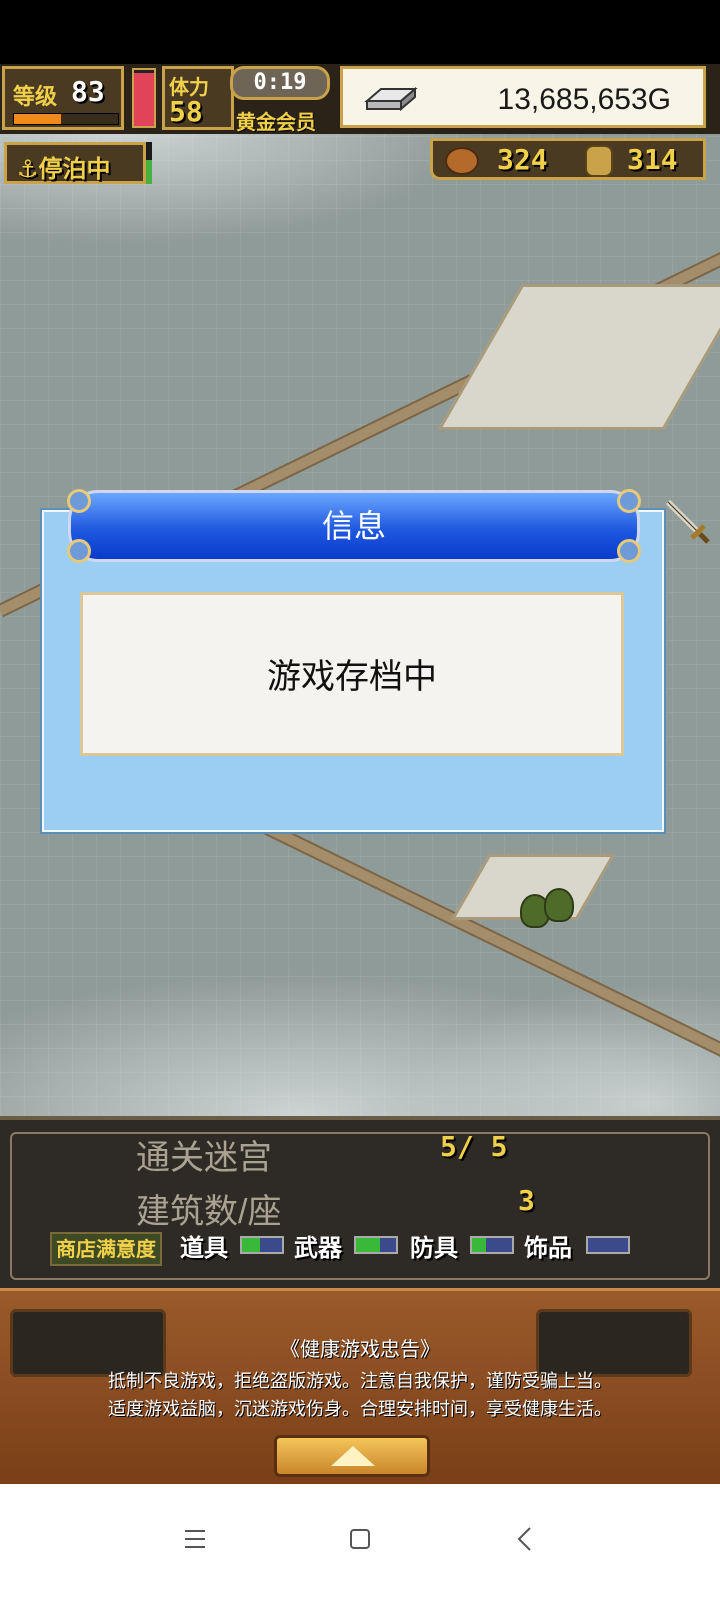 The width and height of the screenshot is (720, 1600). I want to click on buildings-label: 建筑数/座, so click(209, 1212).